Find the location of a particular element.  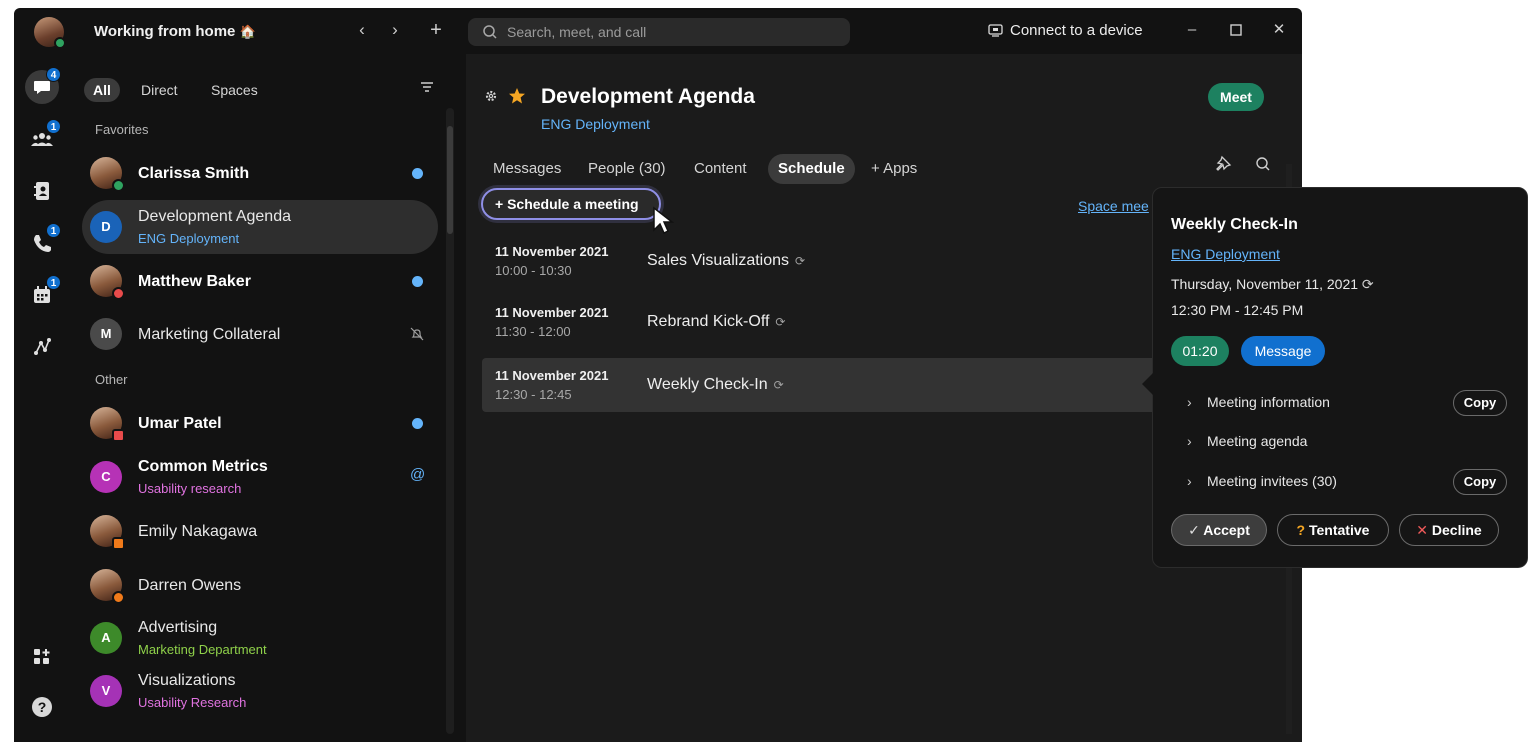

muted-bell-icon is located at coordinates (417, 334).